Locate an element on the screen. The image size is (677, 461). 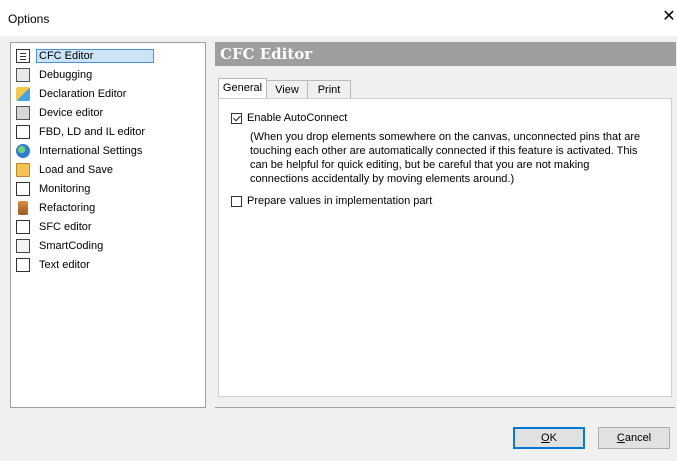
tree-item-label: Monitoring is located at coordinates (65, 189).